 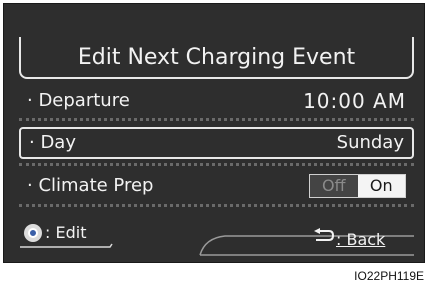 I want to click on climate-prep-toggle: Off On, so click(x=357, y=186).